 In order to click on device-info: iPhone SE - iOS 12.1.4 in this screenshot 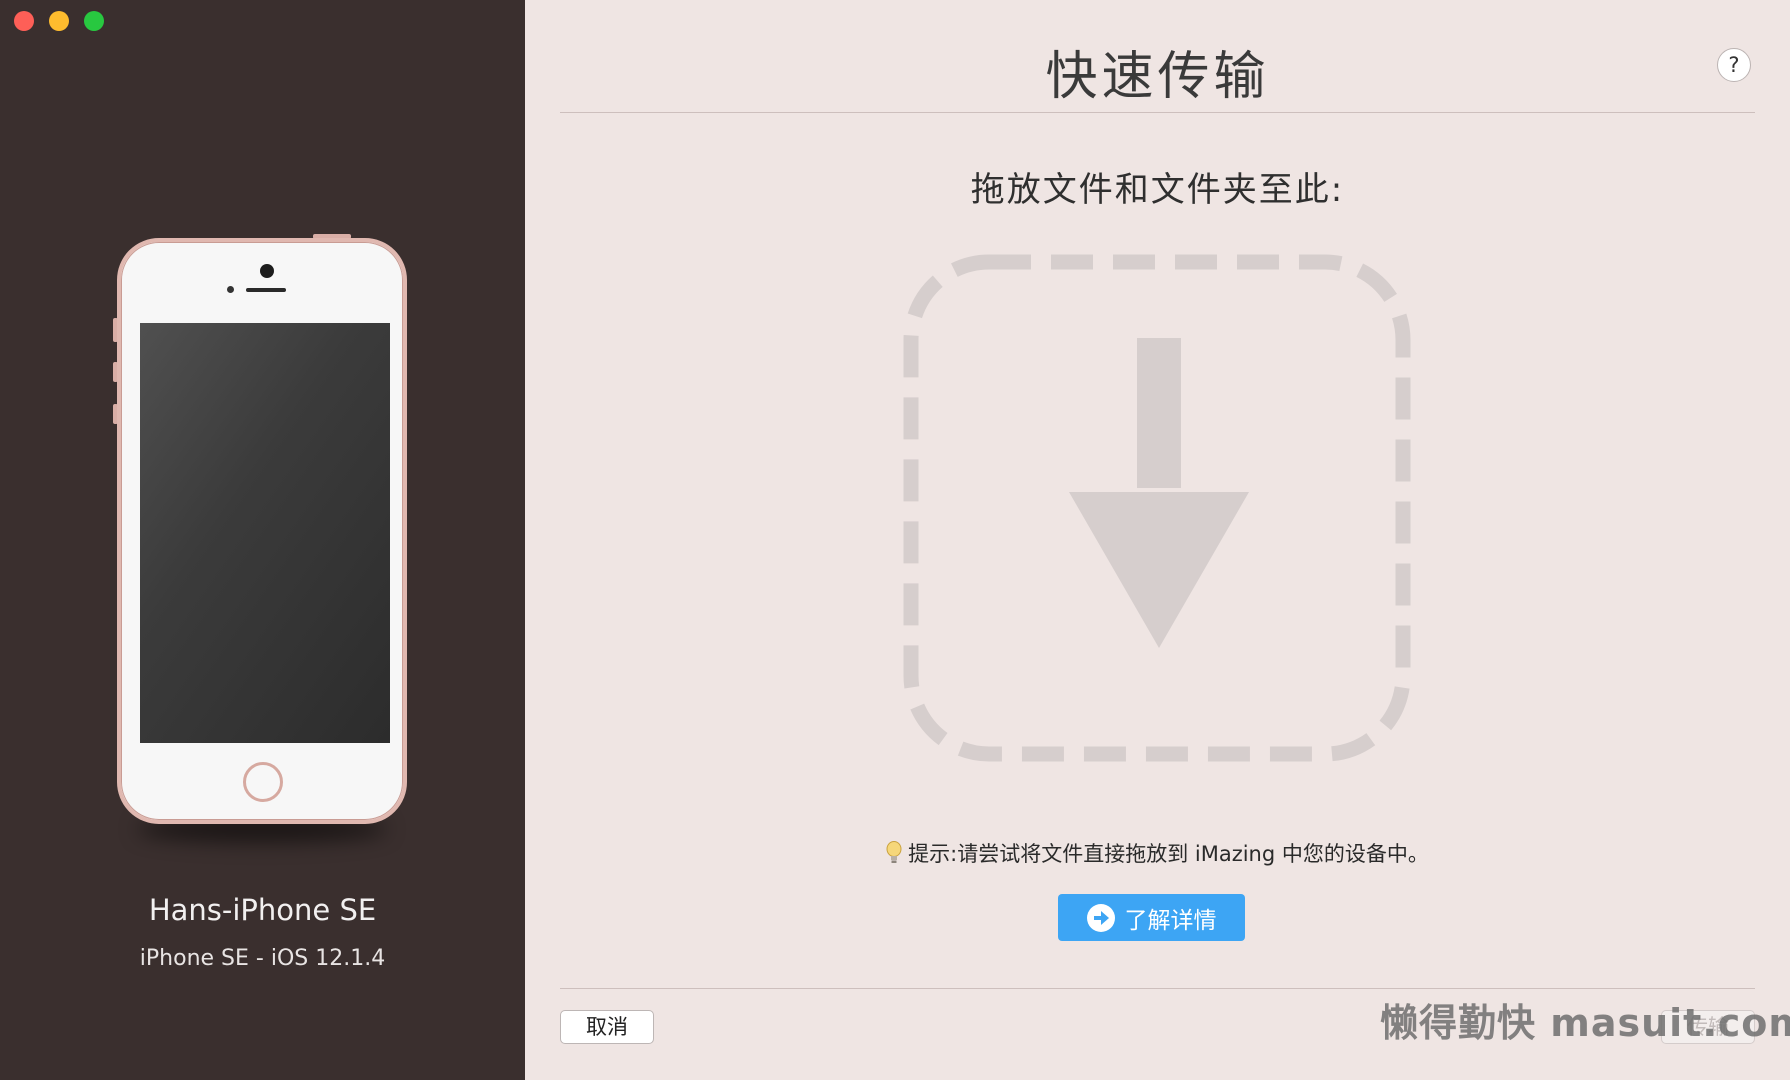, I will do `click(262, 958)`.